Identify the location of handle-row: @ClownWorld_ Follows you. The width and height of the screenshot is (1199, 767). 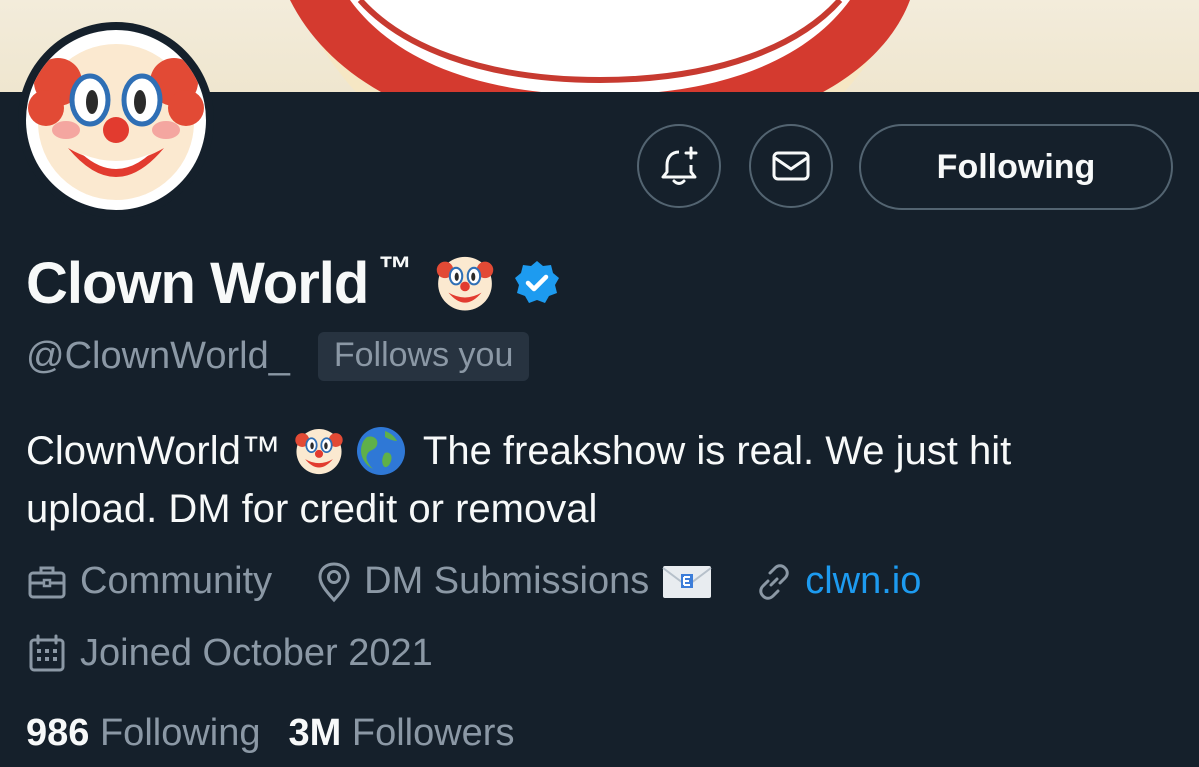
(278, 356).